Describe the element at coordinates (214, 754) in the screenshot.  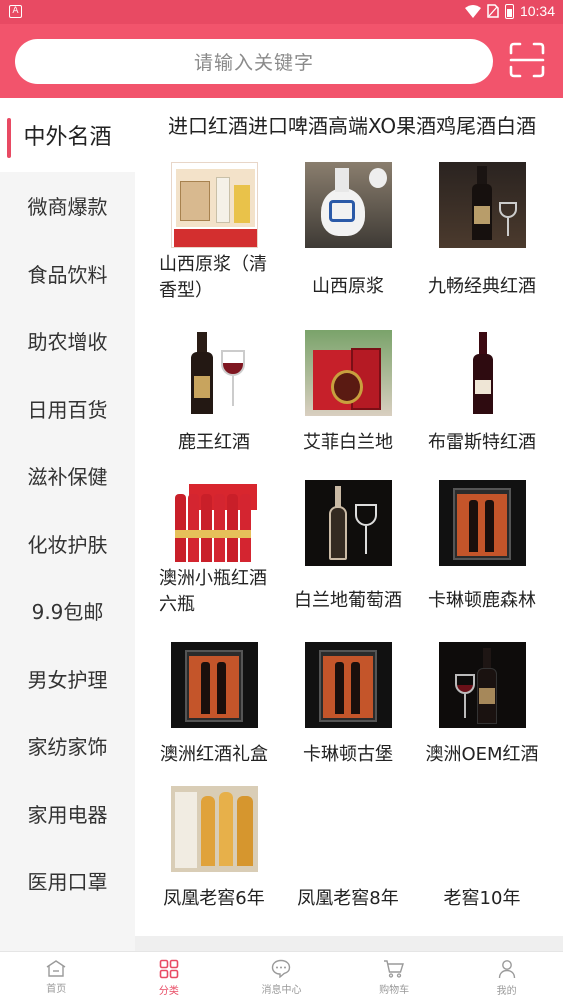
I see `product-name: 澳洲红酒礼盒` at that location.